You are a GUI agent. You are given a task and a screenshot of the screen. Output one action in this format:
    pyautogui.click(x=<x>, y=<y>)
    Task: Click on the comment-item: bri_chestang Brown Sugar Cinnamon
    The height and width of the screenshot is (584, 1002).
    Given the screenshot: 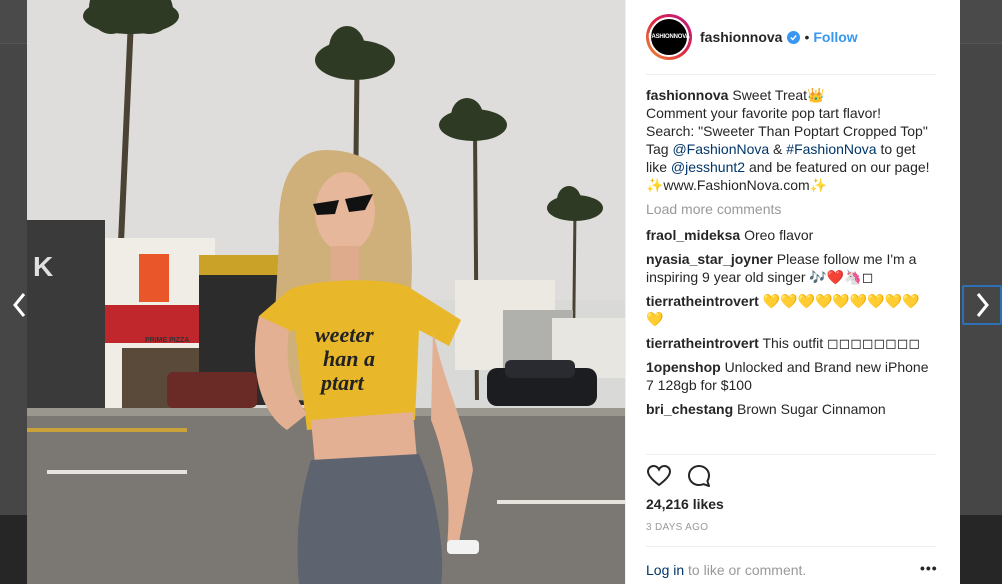 What is the action you would take?
    pyautogui.click(x=791, y=409)
    